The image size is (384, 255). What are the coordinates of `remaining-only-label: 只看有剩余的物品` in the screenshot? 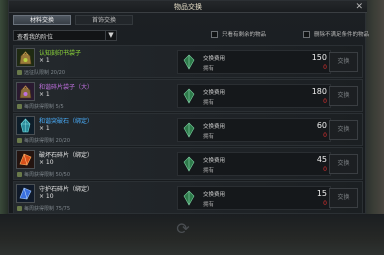 It's located at (244, 35).